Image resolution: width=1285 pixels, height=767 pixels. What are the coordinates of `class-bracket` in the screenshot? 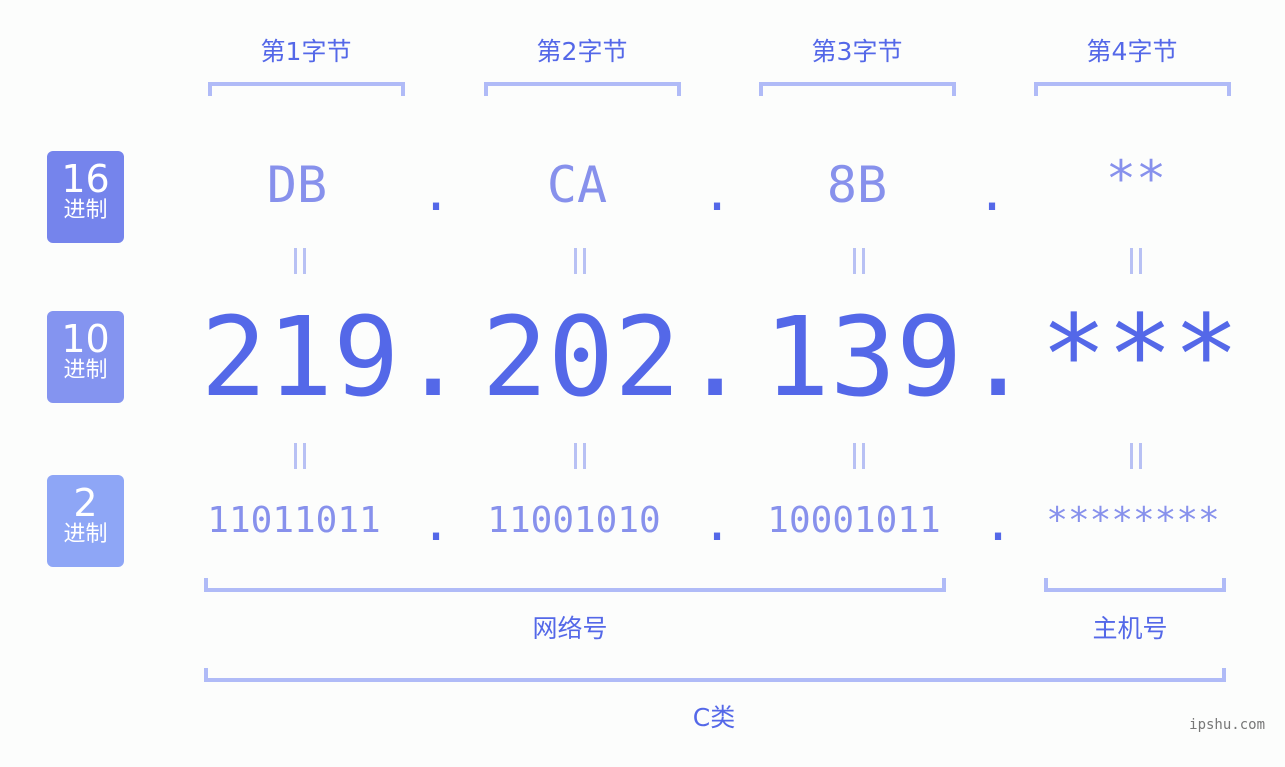 It's located at (715, 675).